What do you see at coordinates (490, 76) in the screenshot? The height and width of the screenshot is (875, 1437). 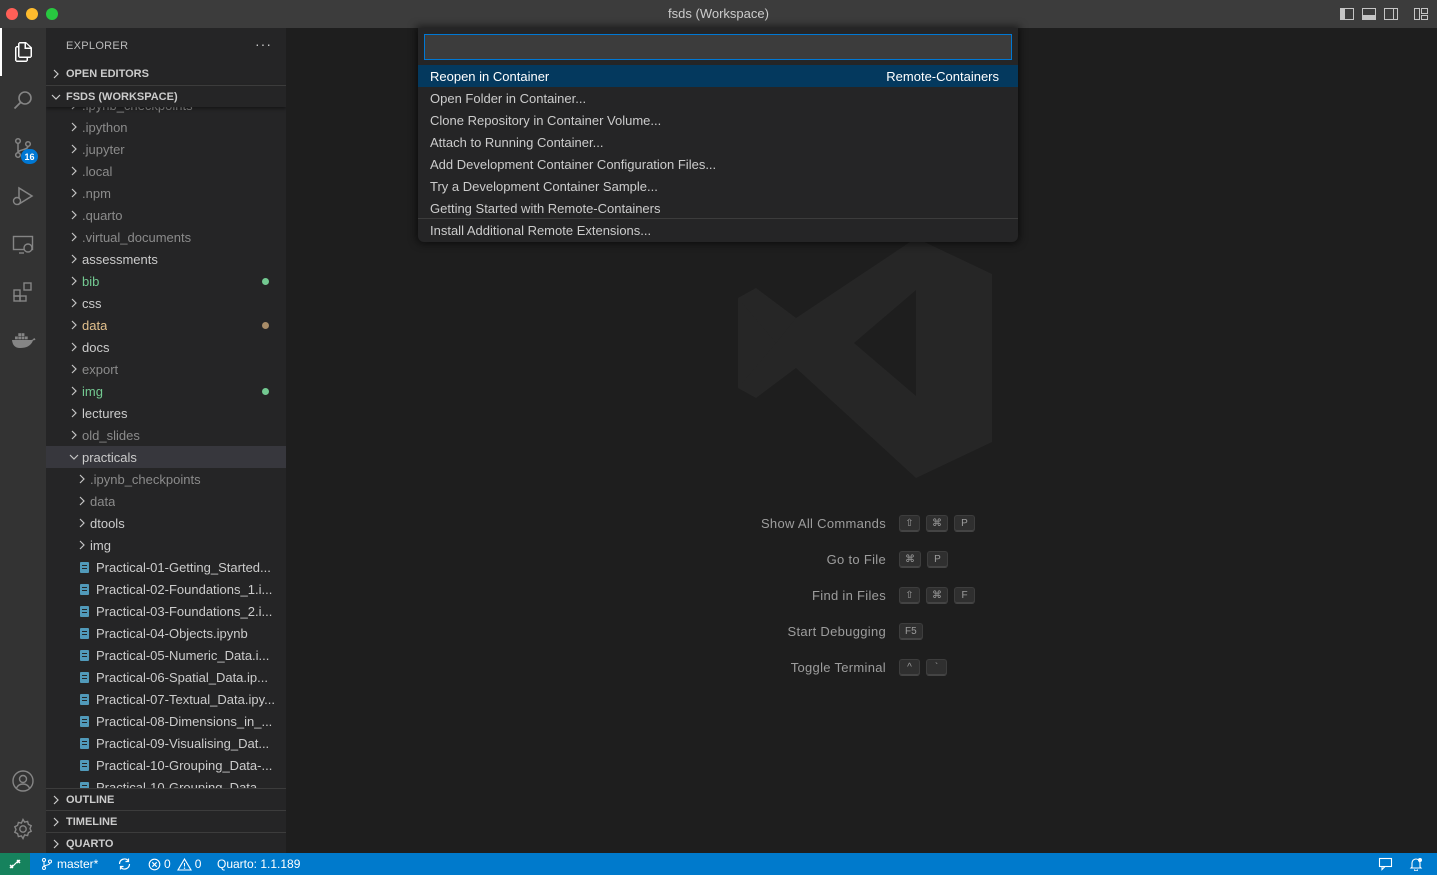 I see `quick-pick-item-label: Reopen in Container` at bounding box center [490, 76].